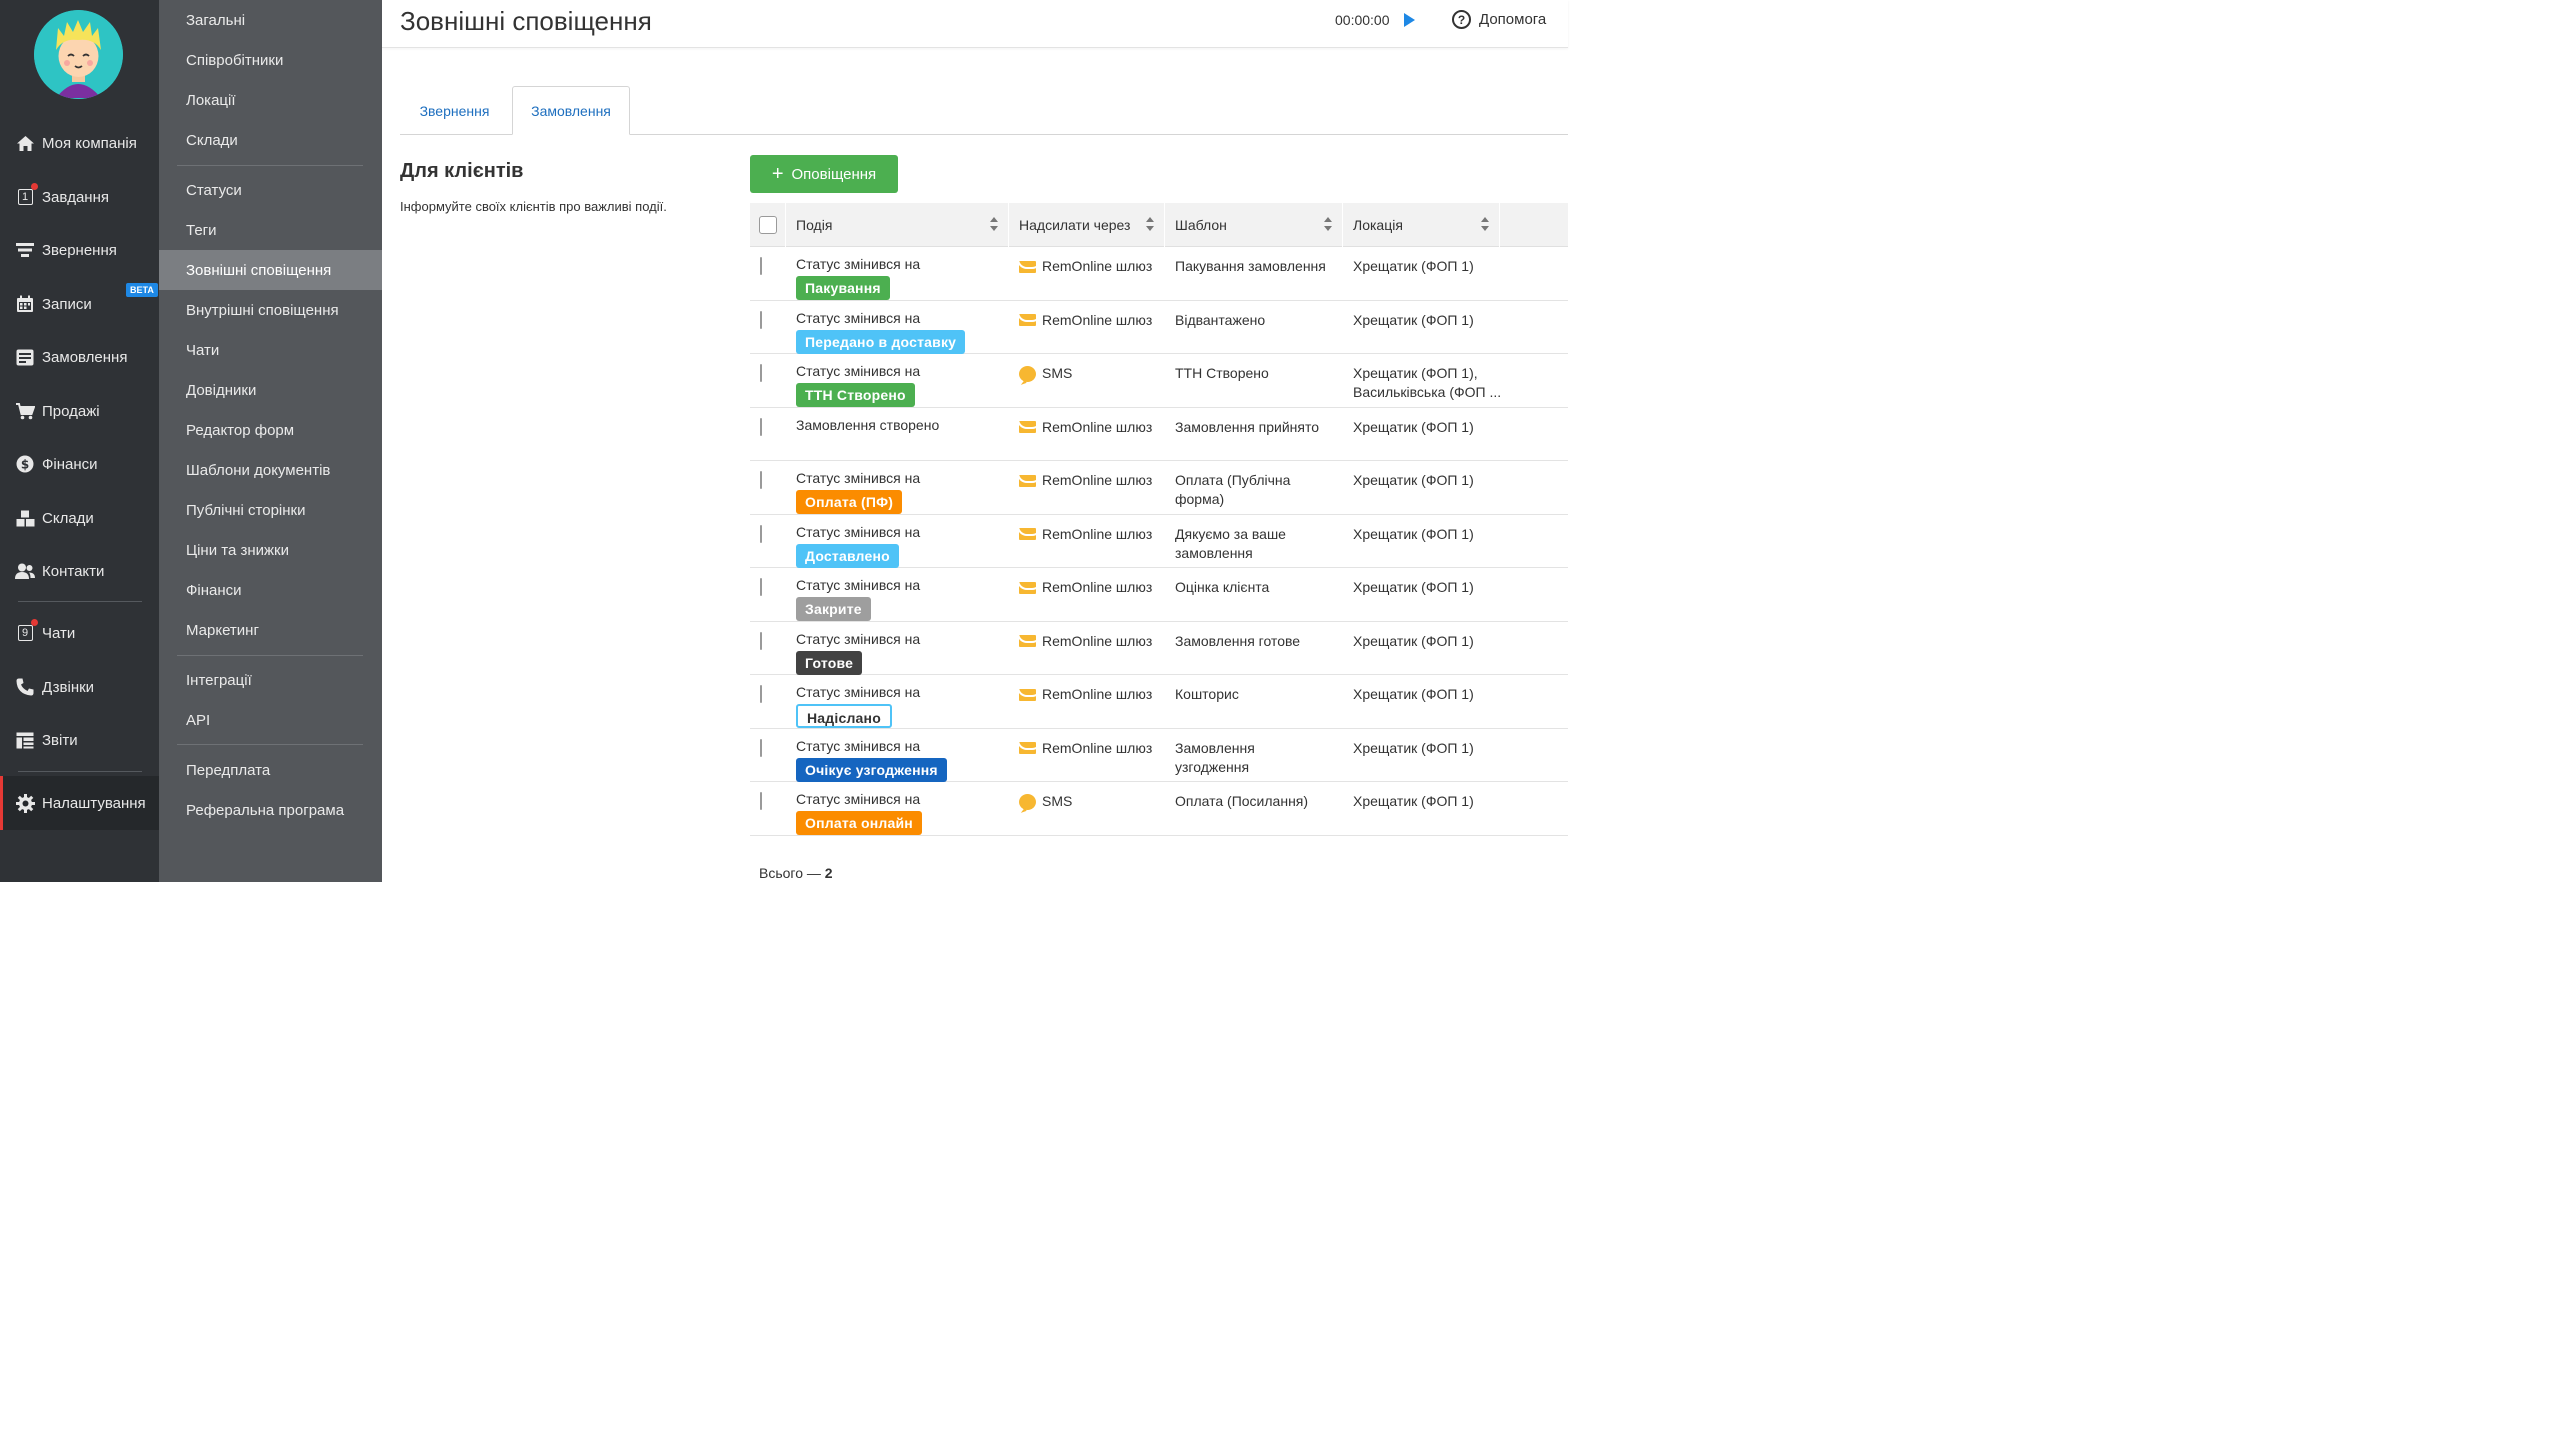  I want to click on nav-item-orders: Замовлення, so click(79, 357).